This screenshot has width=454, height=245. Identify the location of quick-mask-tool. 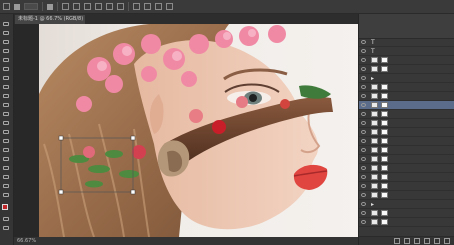
(7, 219).